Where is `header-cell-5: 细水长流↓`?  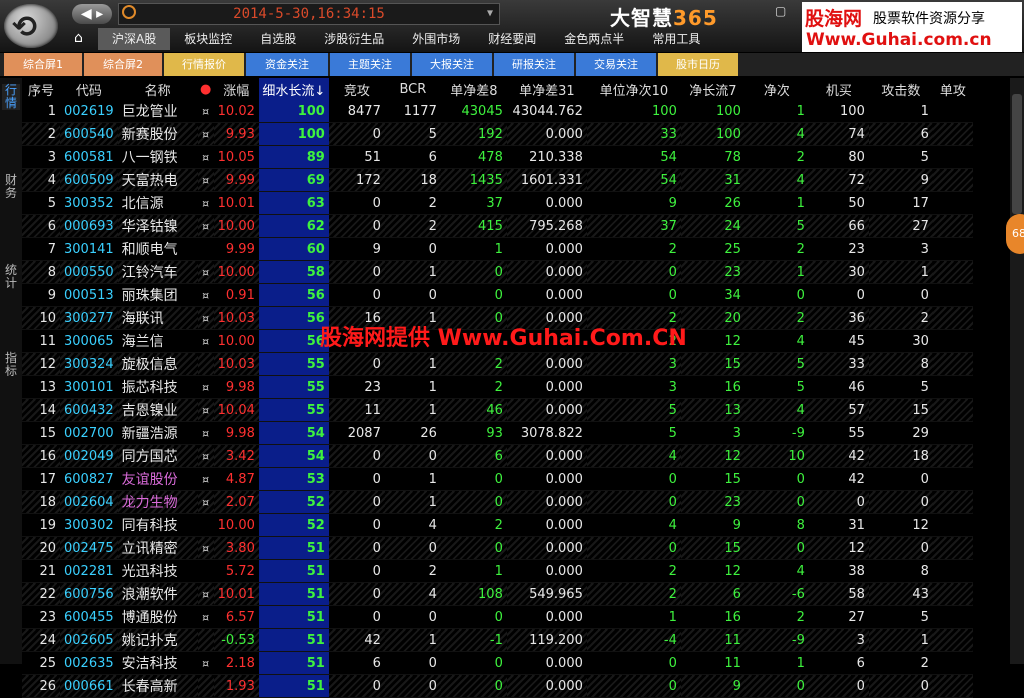
header-cell-5: 细水长流↓ is located at coordinates (293, 89).